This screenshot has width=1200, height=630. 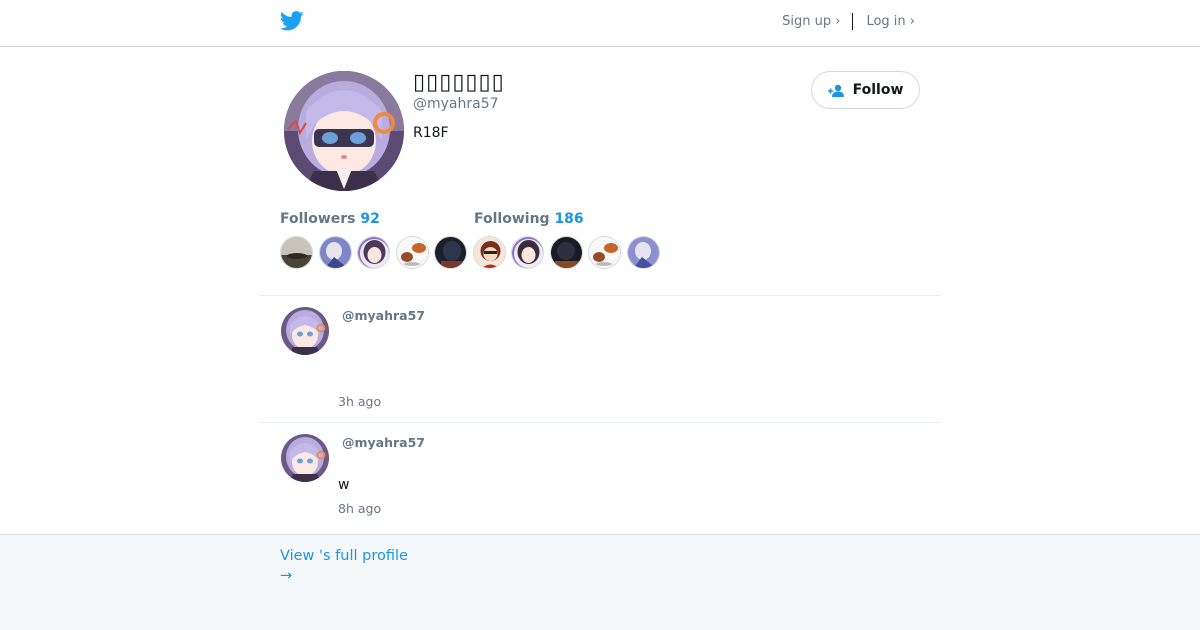 I want to click on followers-stat: Followers 92, so click(x=330, y=219).